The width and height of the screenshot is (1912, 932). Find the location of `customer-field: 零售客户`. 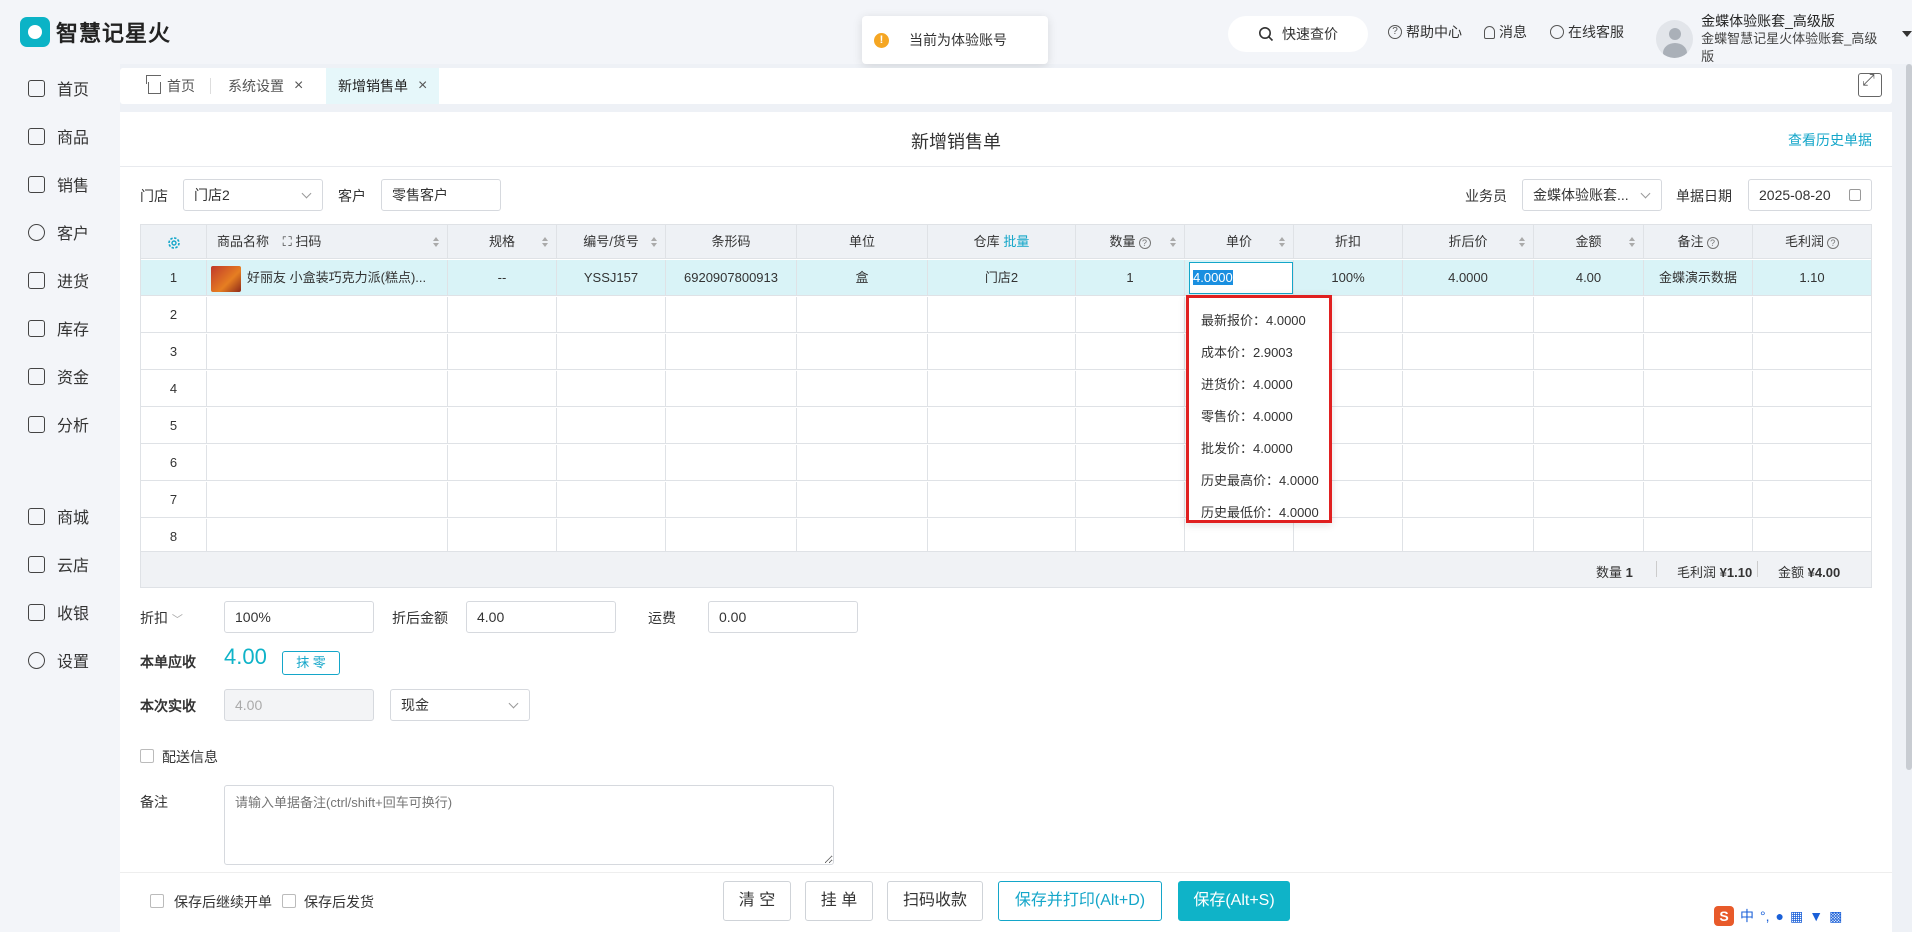

customer-field: 零售客户 is located at coordinates (441, 195).